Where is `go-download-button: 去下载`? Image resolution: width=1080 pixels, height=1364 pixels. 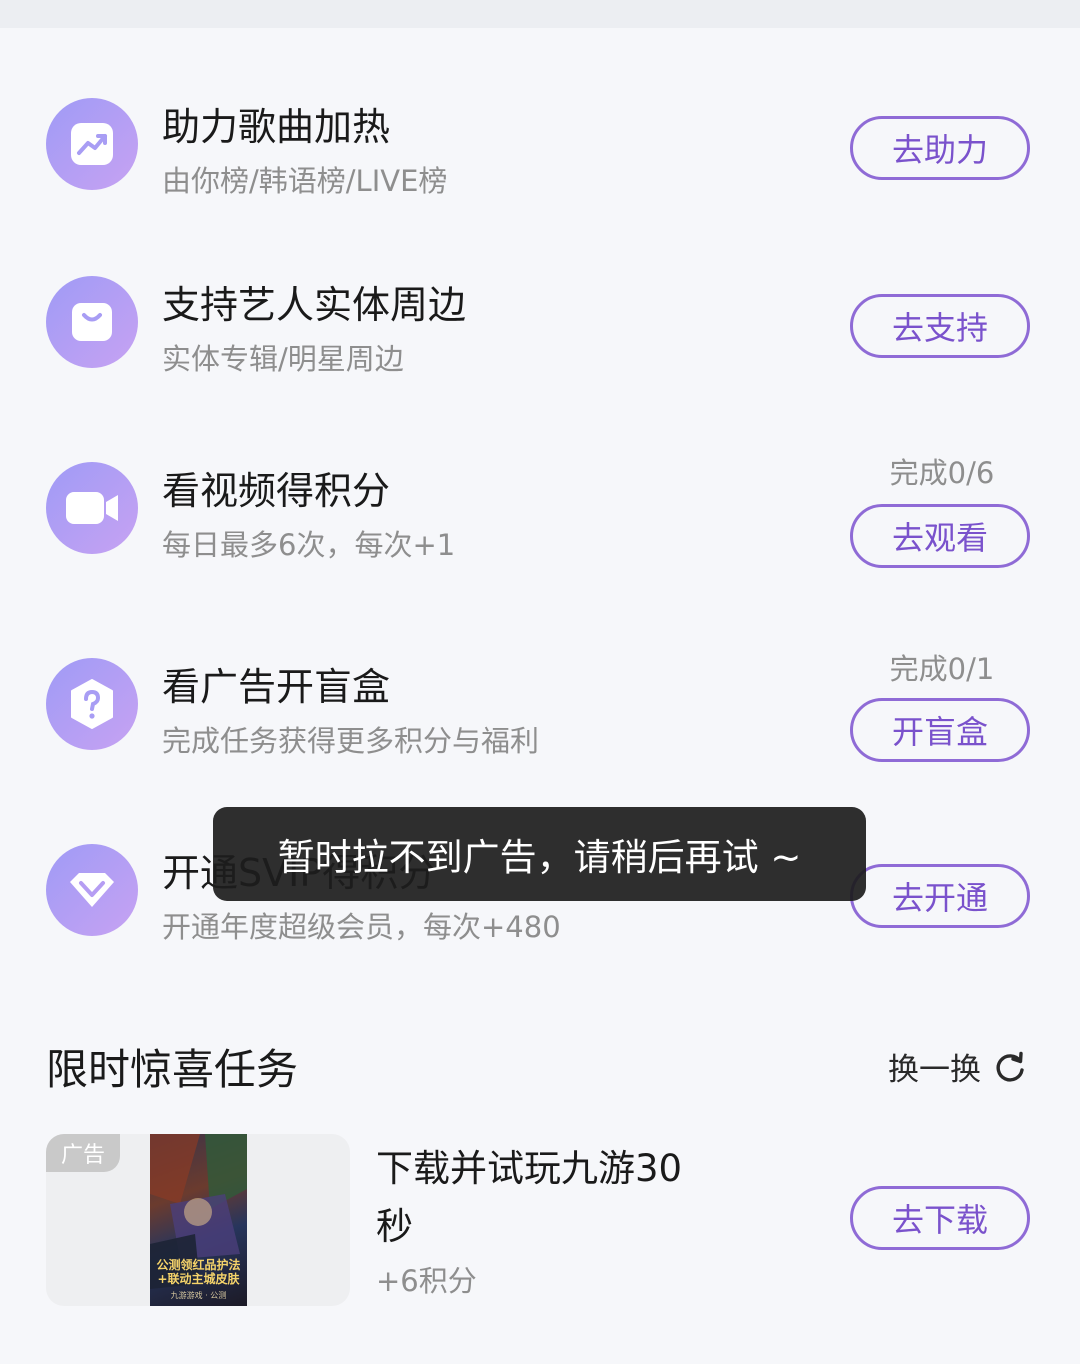 go-download-button: 去下载 is located at coordinates (940, 1218).